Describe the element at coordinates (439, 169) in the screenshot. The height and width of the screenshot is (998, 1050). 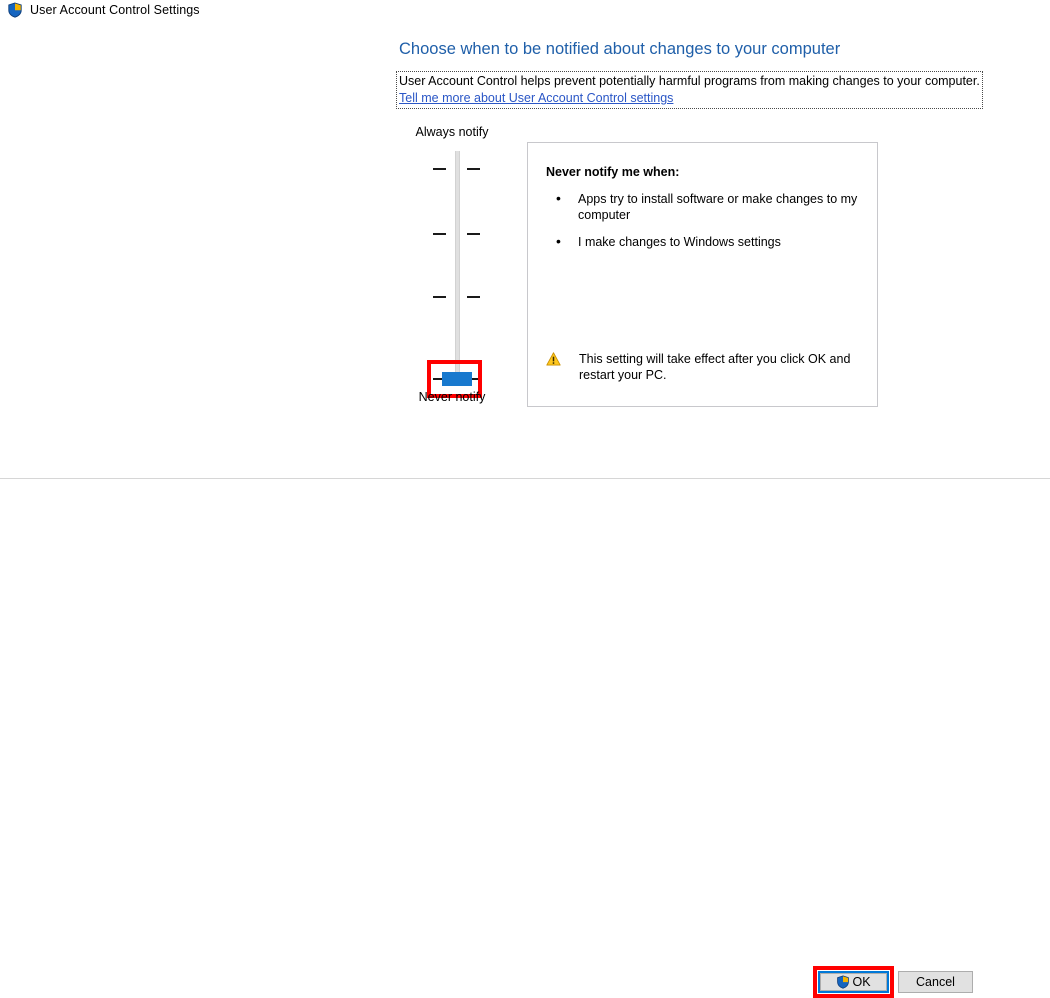
I see `slider-tick-4-left` at that location.